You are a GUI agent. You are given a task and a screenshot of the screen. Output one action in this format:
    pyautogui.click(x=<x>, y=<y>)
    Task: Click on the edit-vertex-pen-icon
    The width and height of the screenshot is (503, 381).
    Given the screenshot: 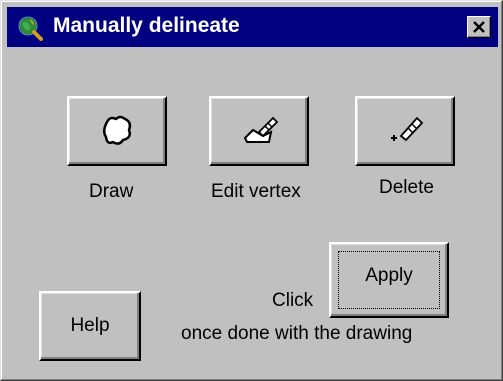 What is the action you would take?
    pyautogui.click(x=261, y=129)
    